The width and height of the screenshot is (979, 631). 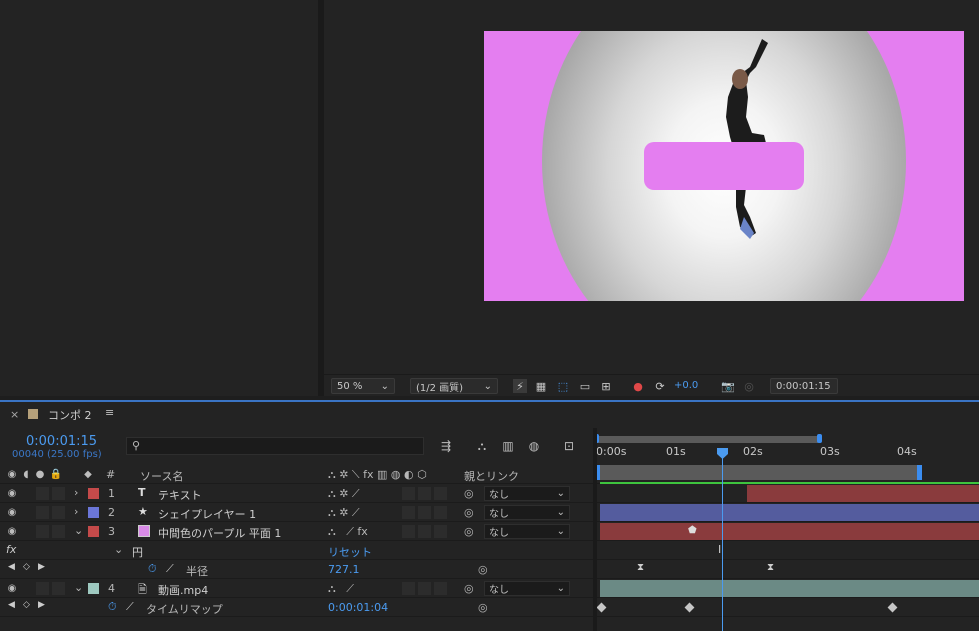 I want to click on radius-property-row: ◀ ◇ ▶ ⏱ ⟋ 半径 727.1 ◎ ⧗ ⧗, so click(x=489, y=569).